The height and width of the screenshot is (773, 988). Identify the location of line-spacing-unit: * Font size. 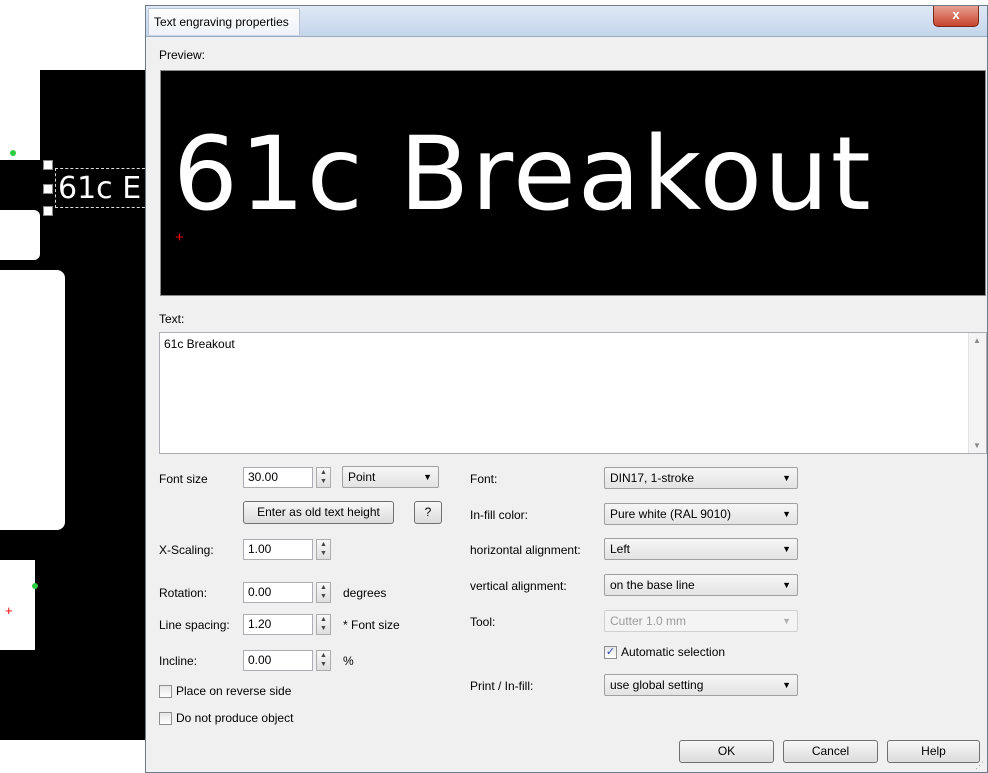
(371, 625).